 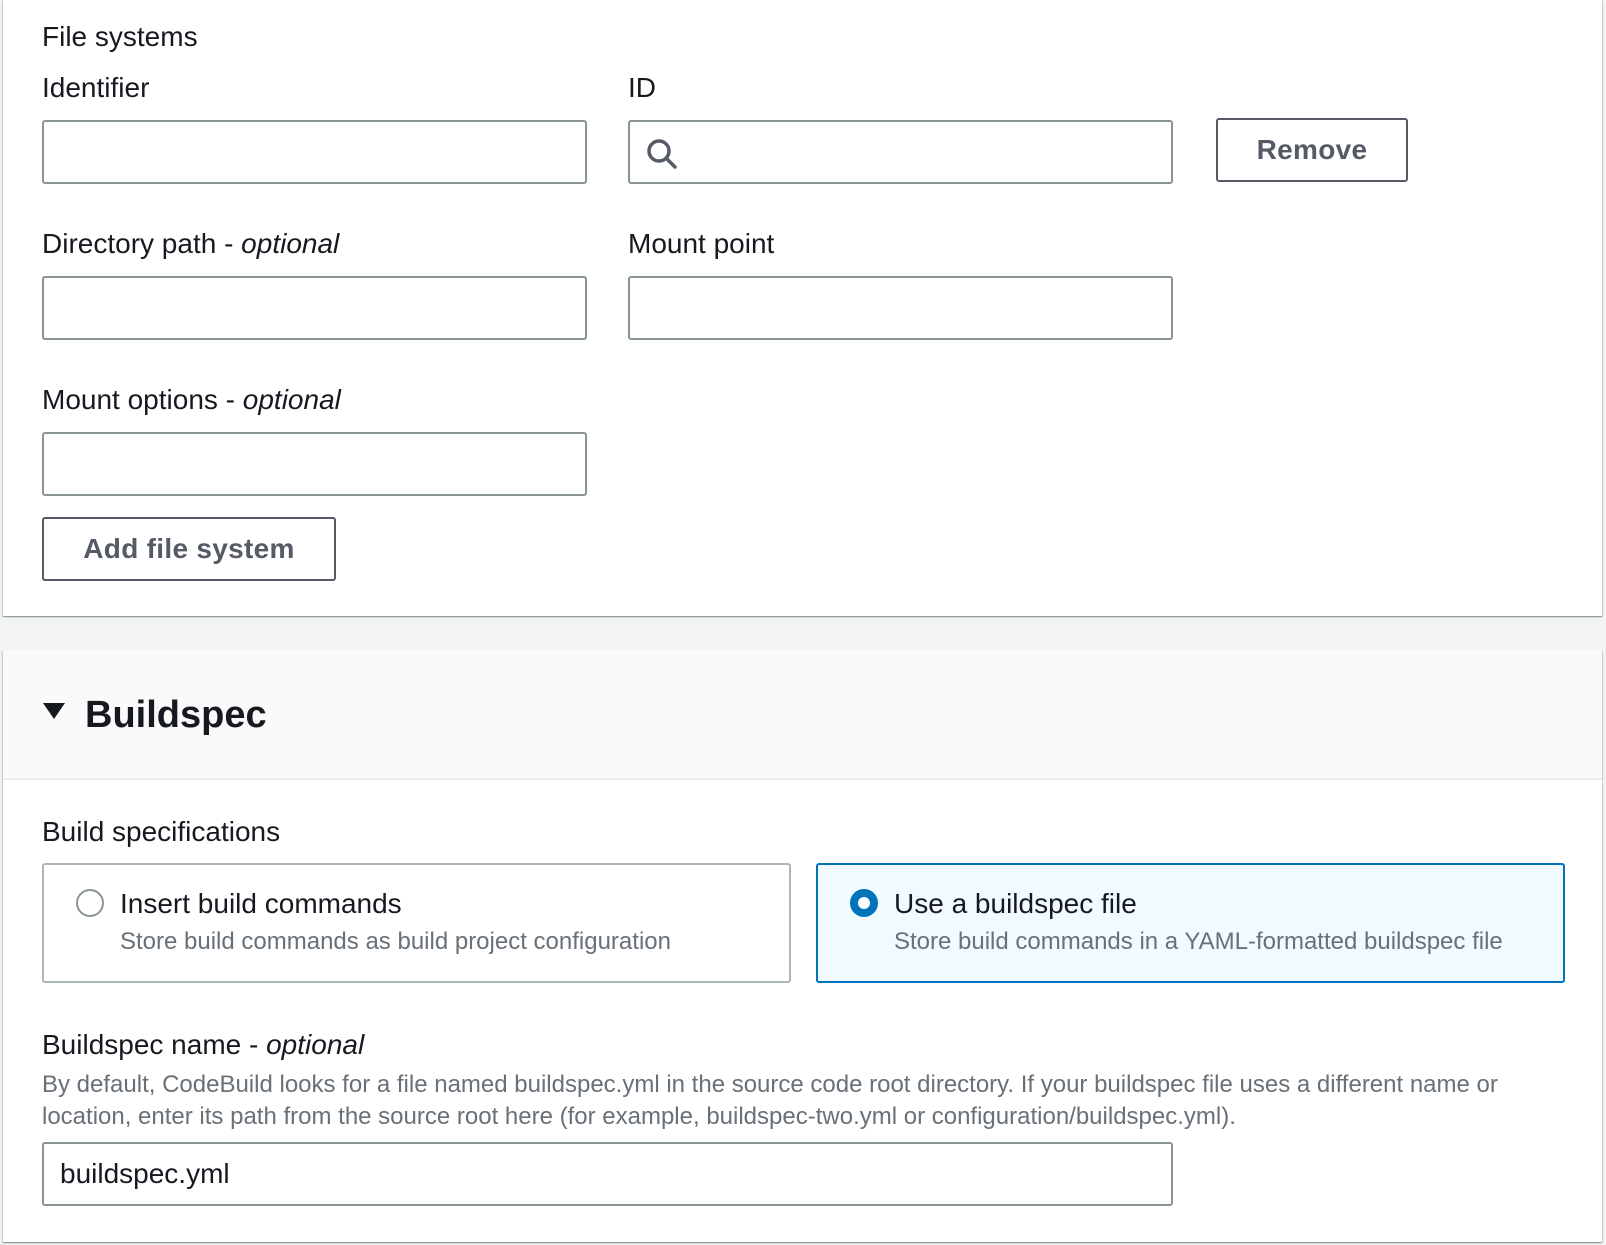 I want to click on build-specifications-label: Build specifications, so click(x=161, y=831).